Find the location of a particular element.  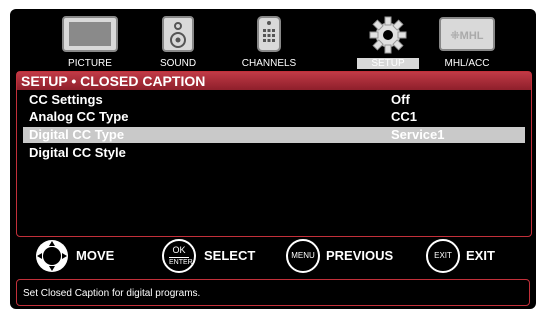

mhl-logo-icon: ⁜MHL is located at coordinates (467, 34).